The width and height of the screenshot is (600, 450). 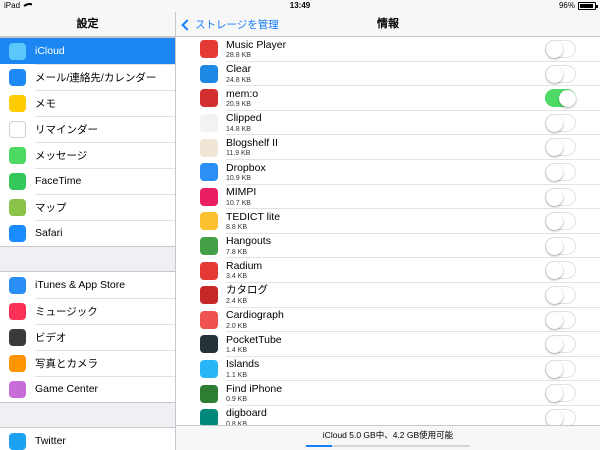 I want to click on app-size: 20.9 KB, so click(x=238, y=105).